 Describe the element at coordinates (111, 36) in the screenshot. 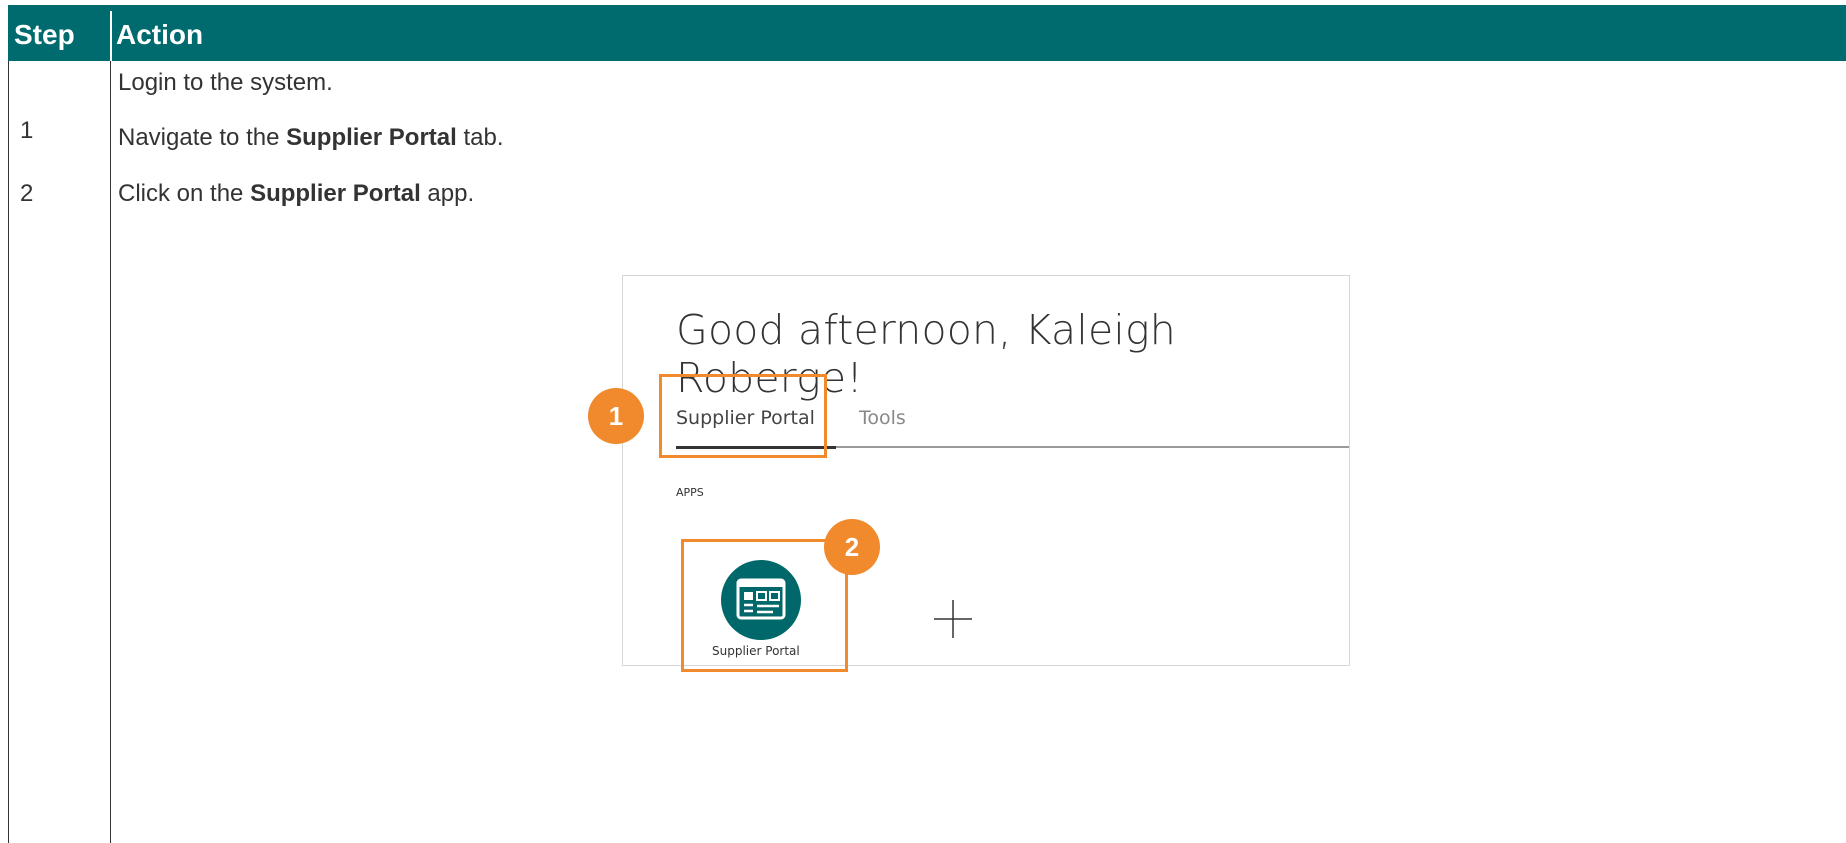

I see `header-divider` at that location.